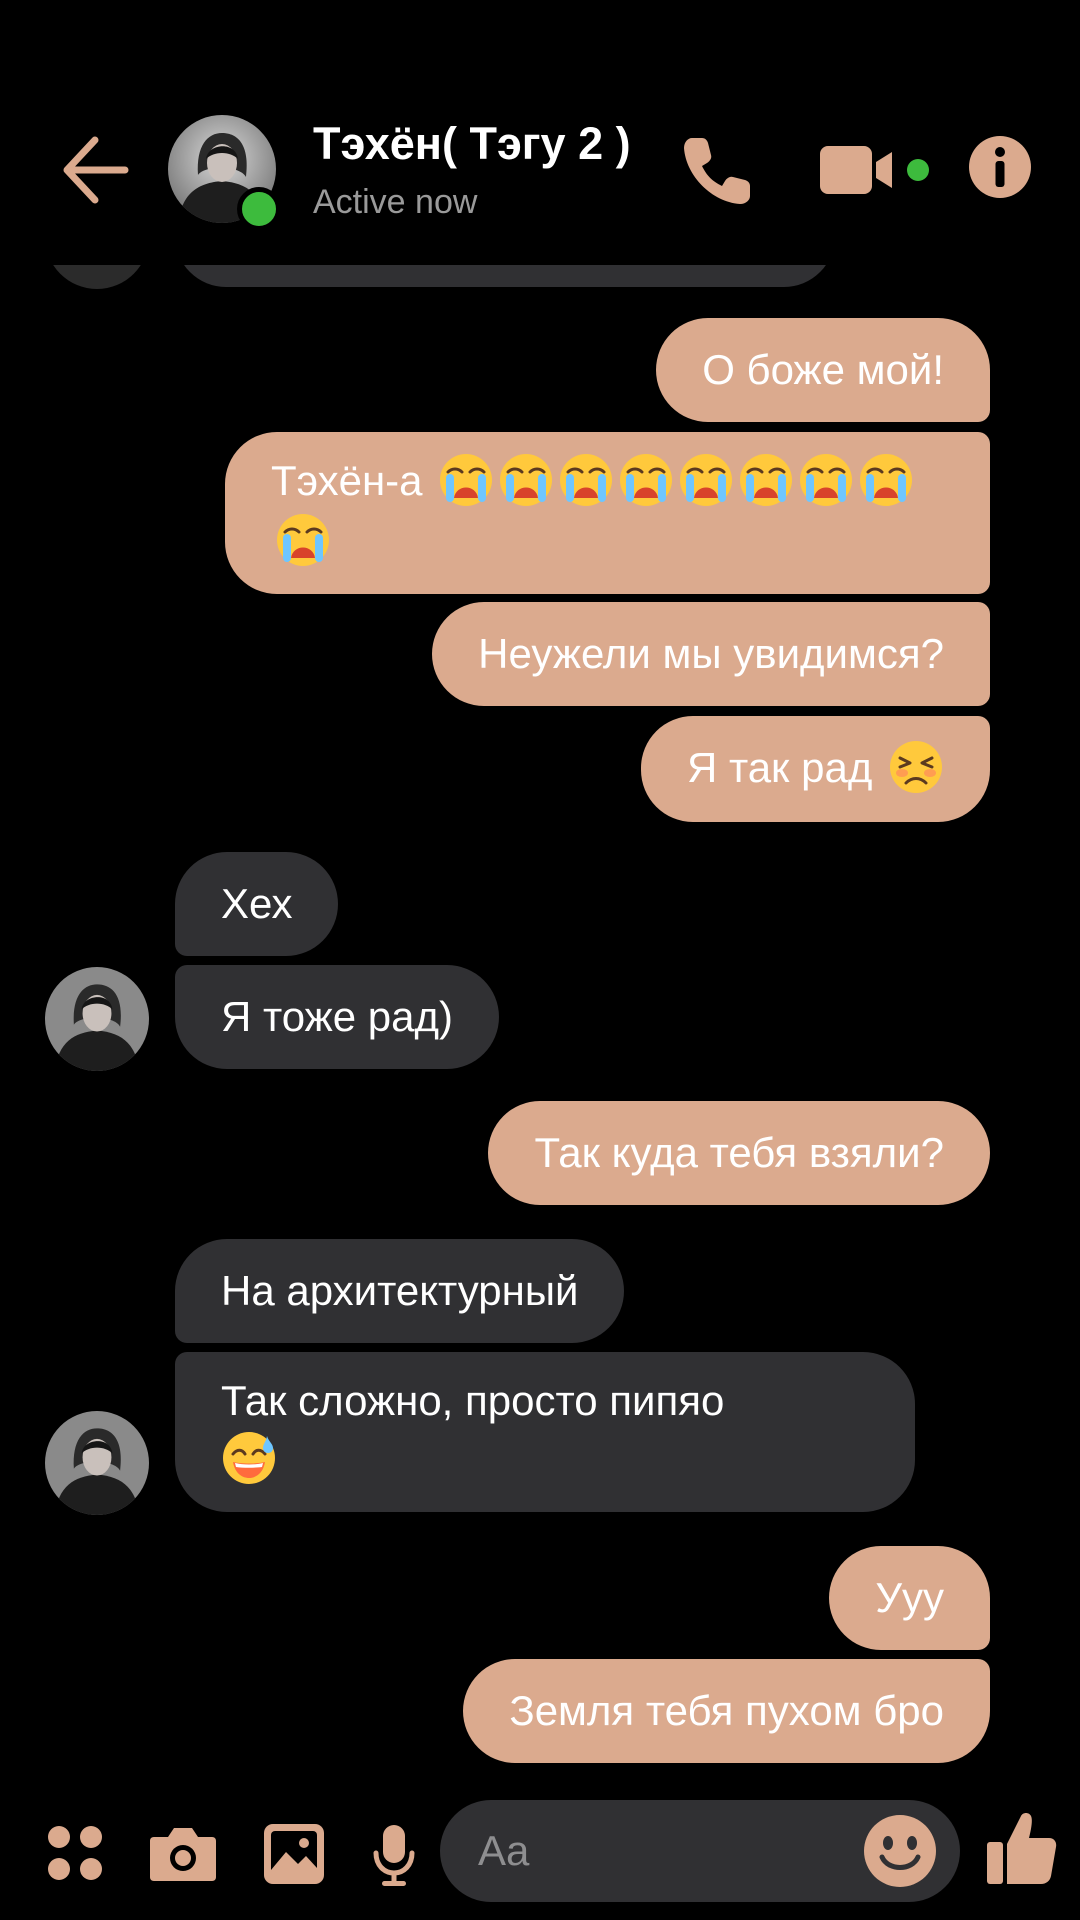 This screenshot has width=1080, height=1920. I want to click on message-bubble-outgoing: Я так рад, so click(815, 769).